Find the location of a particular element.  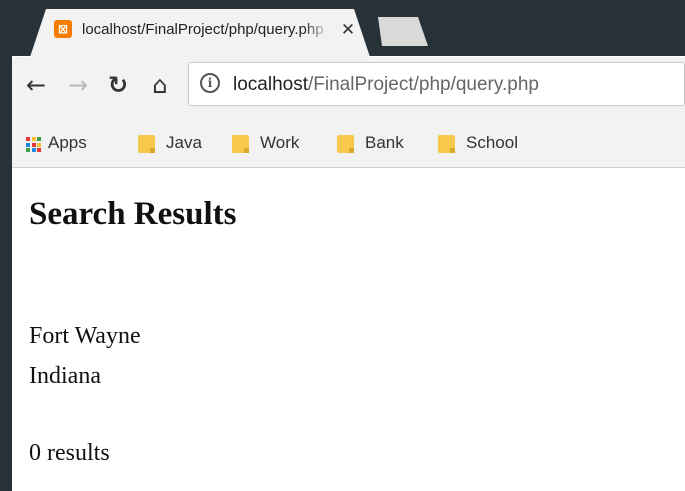

state-text: Indiana is located at coordinates (65, 376).